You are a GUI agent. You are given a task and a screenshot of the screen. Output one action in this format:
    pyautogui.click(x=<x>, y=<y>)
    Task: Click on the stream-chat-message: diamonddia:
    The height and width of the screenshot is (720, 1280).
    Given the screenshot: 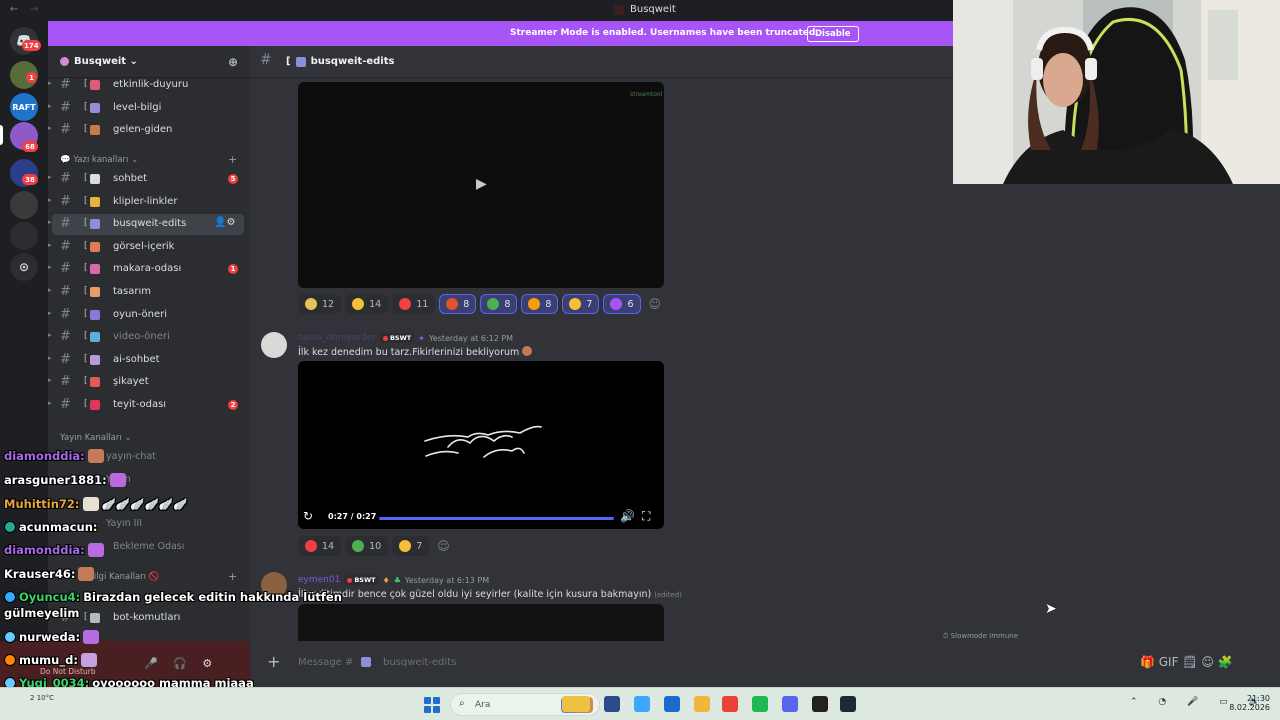 What is the action you would take?
    pyautogui.click(x=54, y=550)
    